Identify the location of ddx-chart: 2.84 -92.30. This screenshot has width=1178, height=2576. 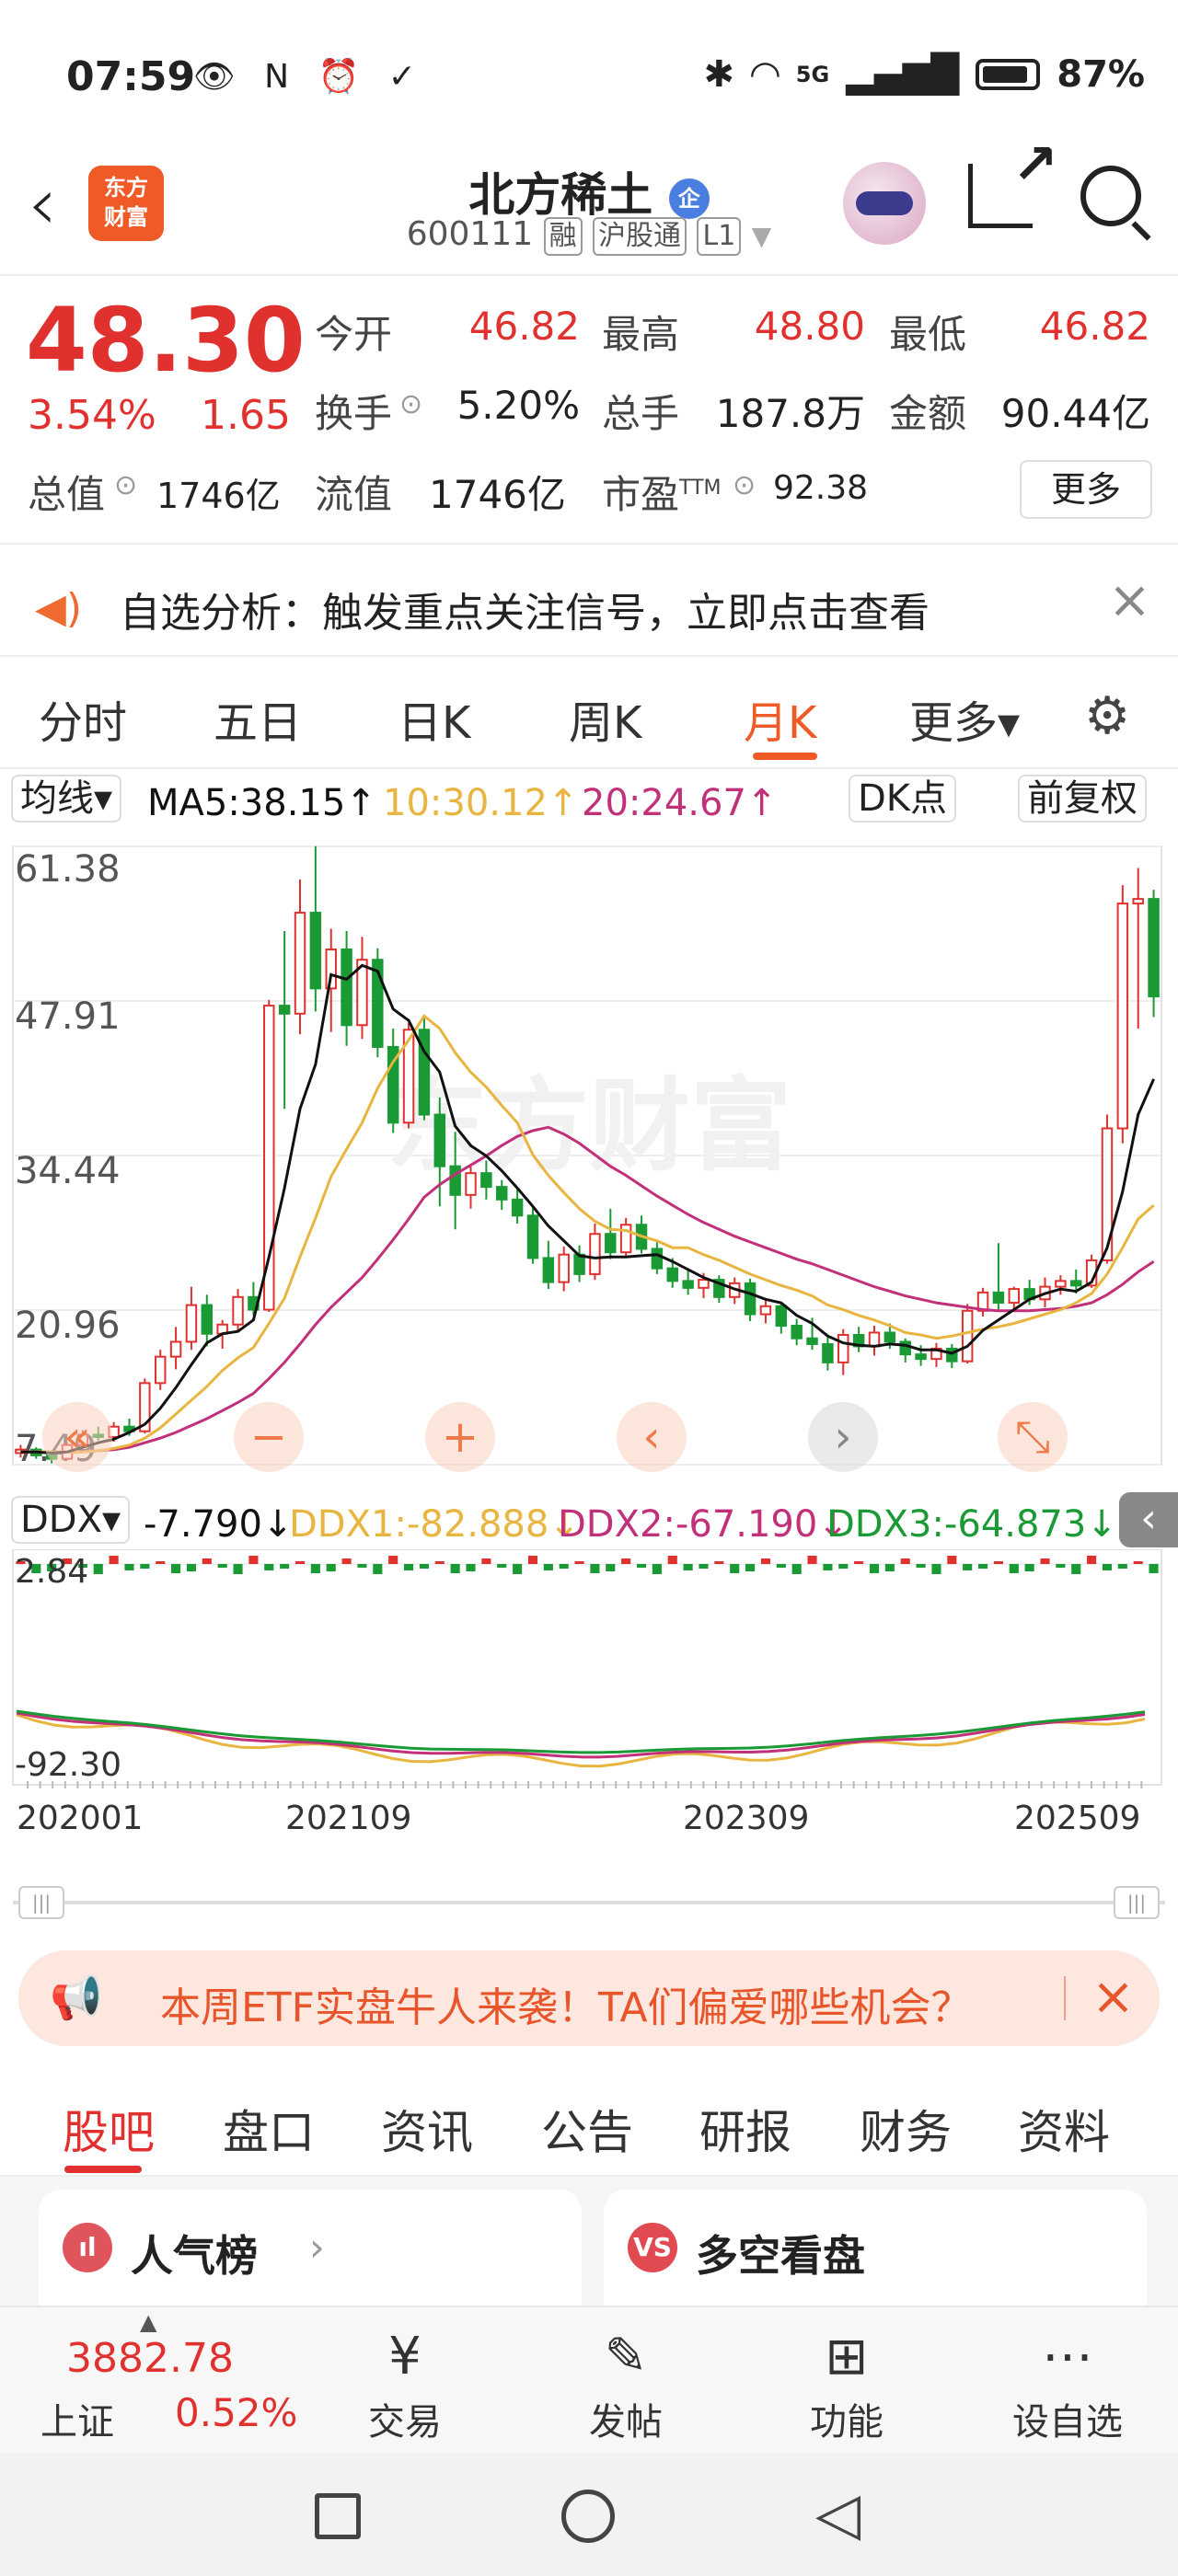
(589, 1669).